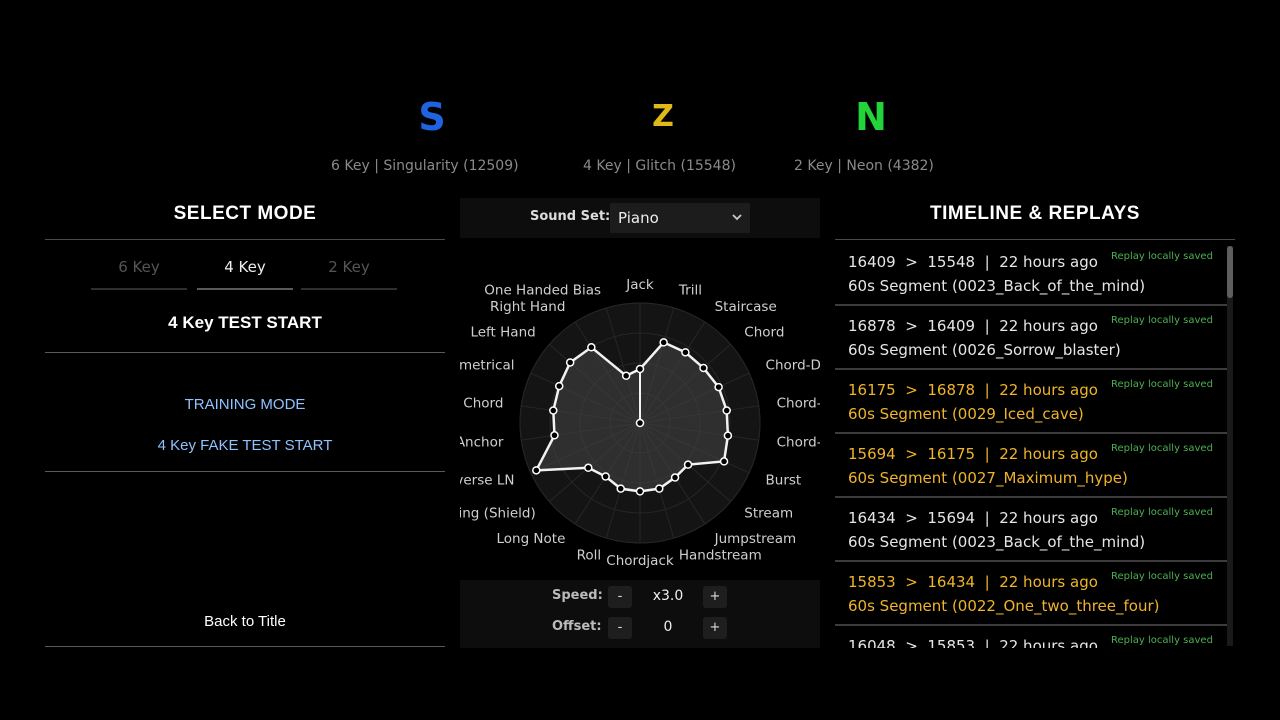 The width and height of the screenshot is (1280, 720). Describe the element at coordinates (498, 513) in the screenshot. I see `radar-axis-label: LN Layering (Shield)` at that location.